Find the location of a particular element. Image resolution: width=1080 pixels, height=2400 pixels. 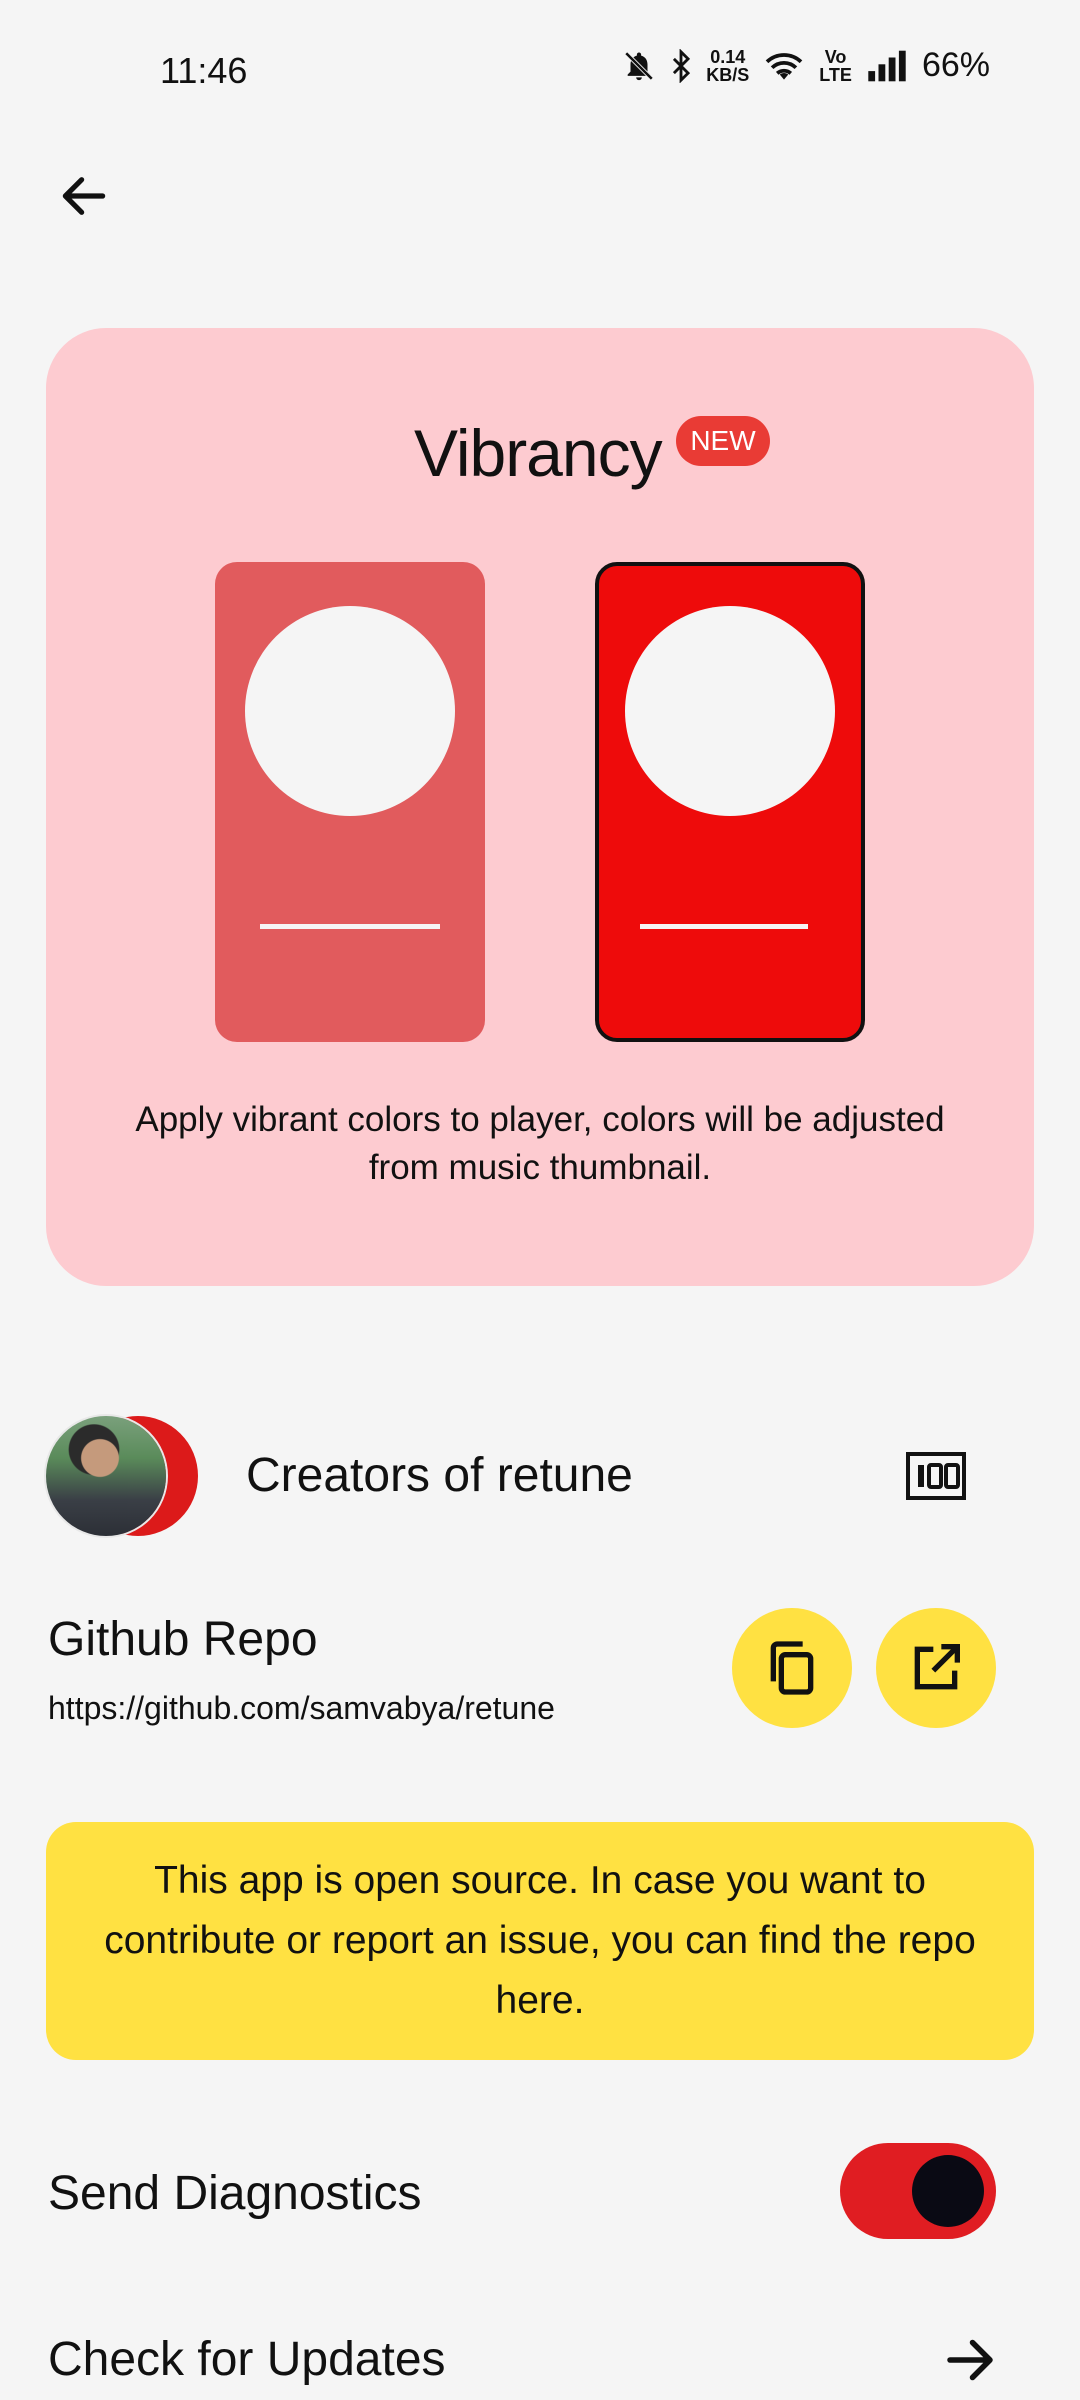

arrow-left-icon is located at coordinates (84, 196).